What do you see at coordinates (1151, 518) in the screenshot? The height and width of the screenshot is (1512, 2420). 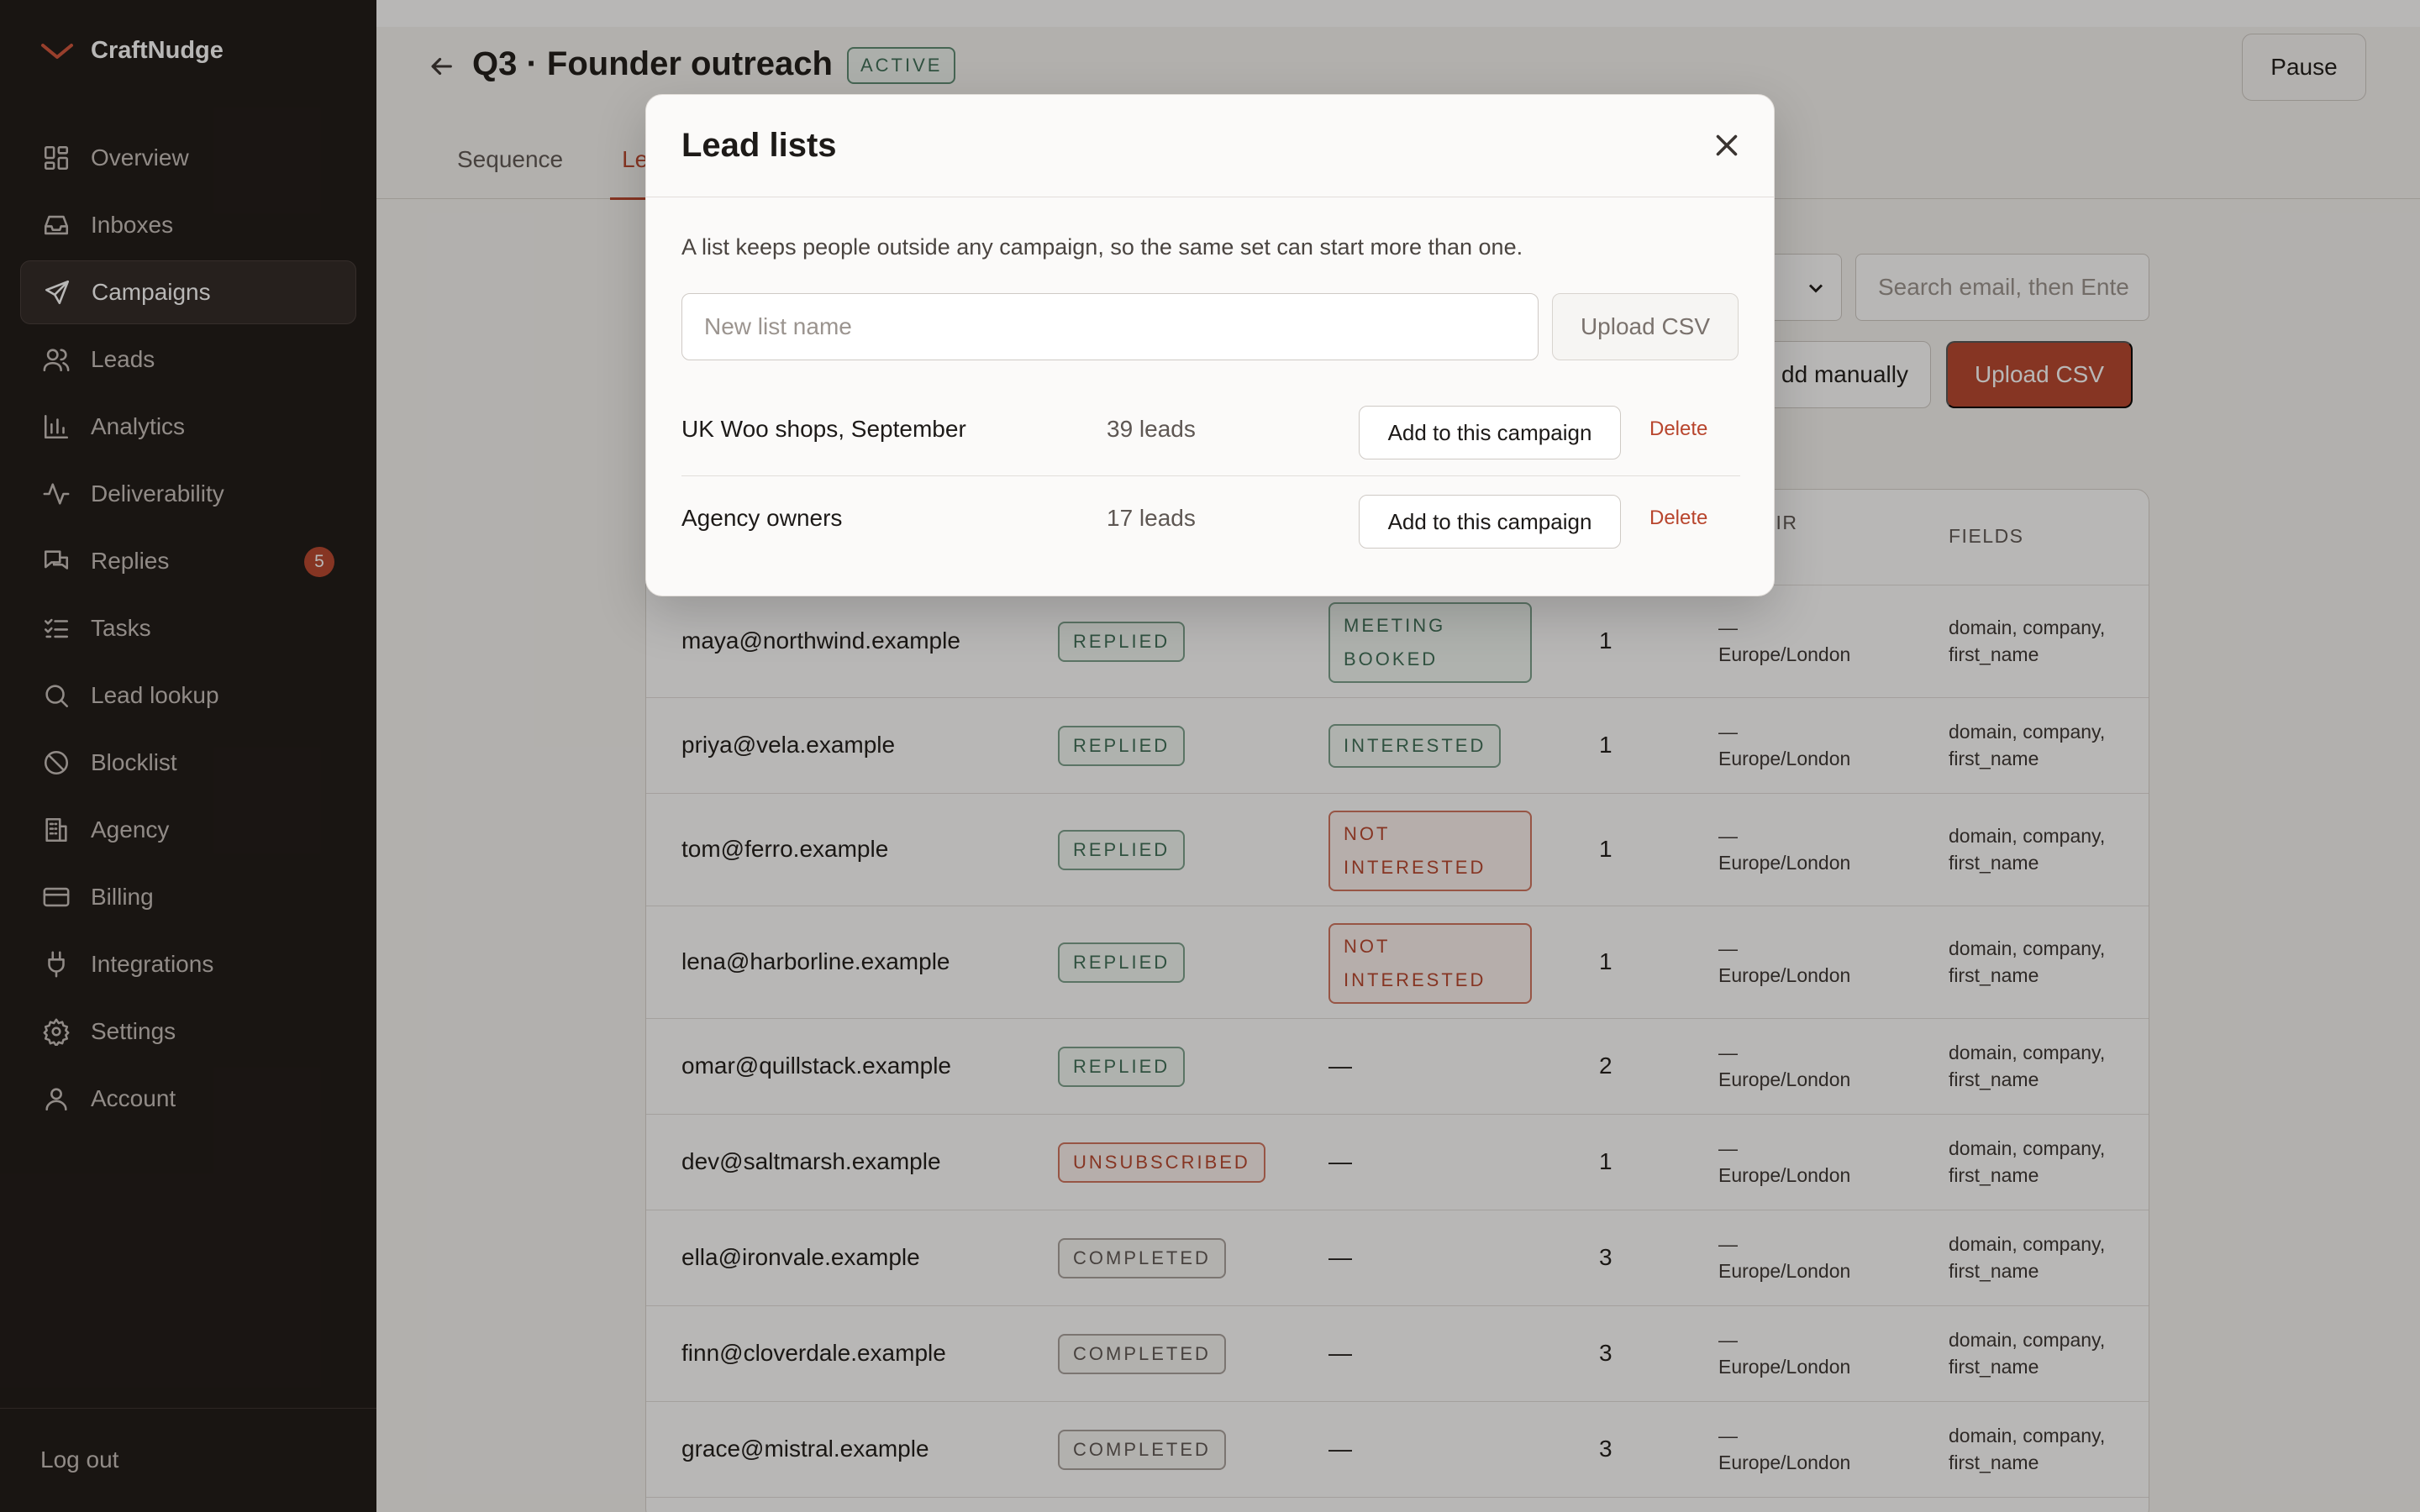 I see `lead-list-count: 17 leads` at bounding box center [1151, 518].